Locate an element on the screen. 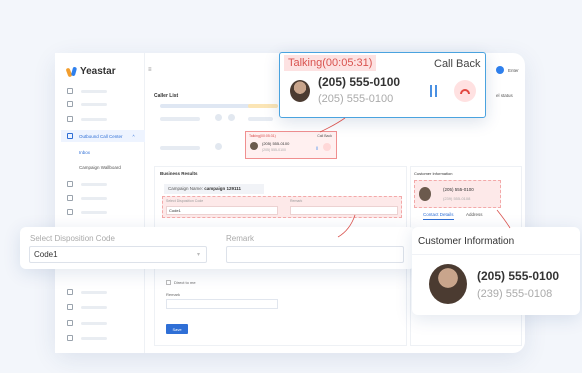 The width and height of the screenshot is (582, 373). arrow-to-disposition-callout is located at coordinates (346, 226).